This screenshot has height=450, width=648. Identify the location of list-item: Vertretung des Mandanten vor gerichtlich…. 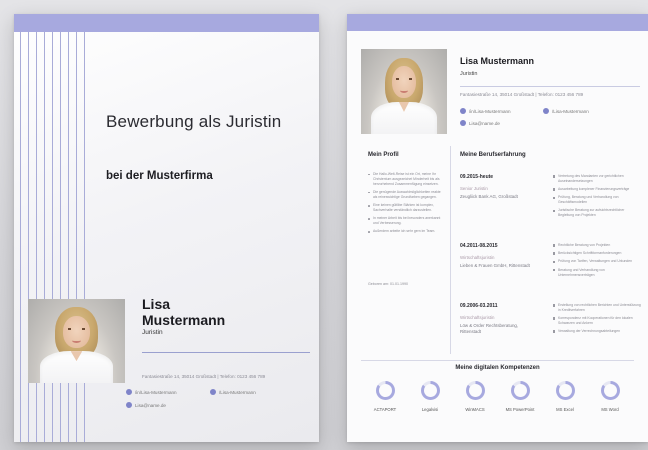
(597, 179).